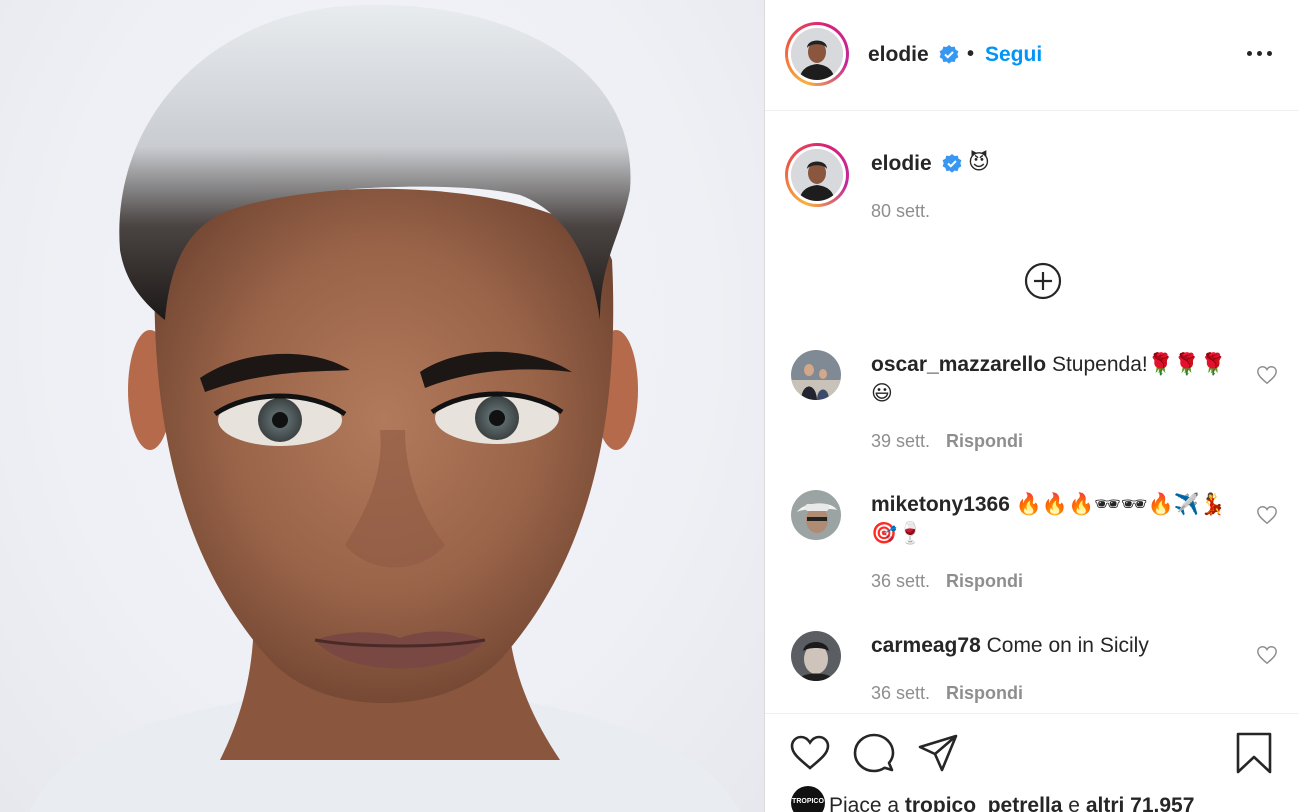  Describe the element at coordinates (1051, 379) in the screenshot. I see `comment-body: oscar_mazzarello Stupenda!🌹🌹🌹😃` at that location.